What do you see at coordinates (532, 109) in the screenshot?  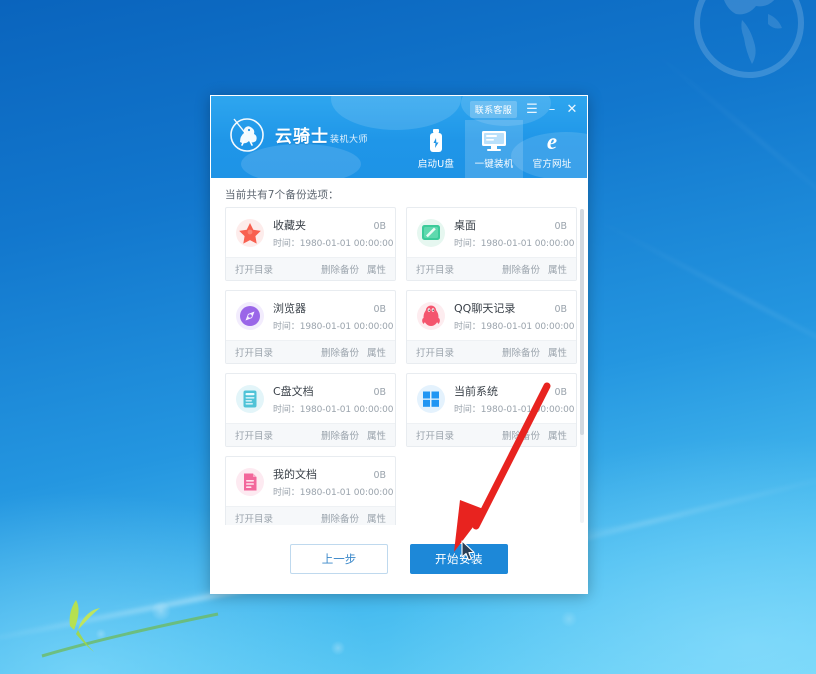 I see `hamburger-menu-icon: ☰` at bounding box center [532, 109].